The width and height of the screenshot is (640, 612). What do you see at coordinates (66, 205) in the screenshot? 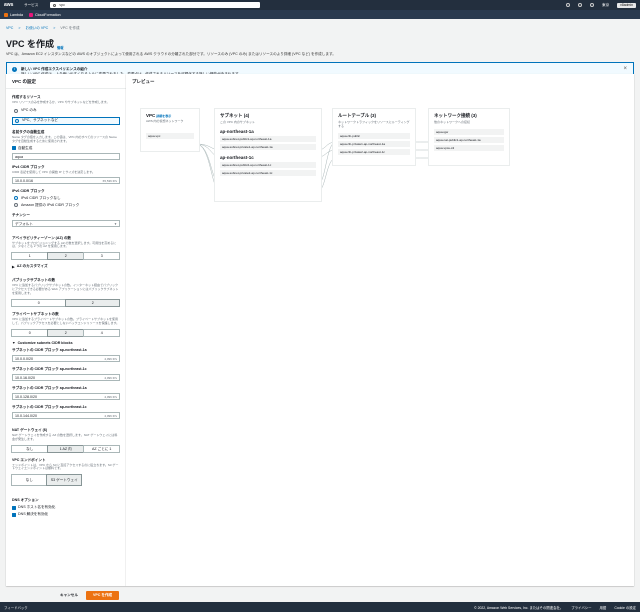
I see `radio-amazon-ipv6: Amazon 提供の IPv6 CIDR ブロック` at bounding box center [66, 205].